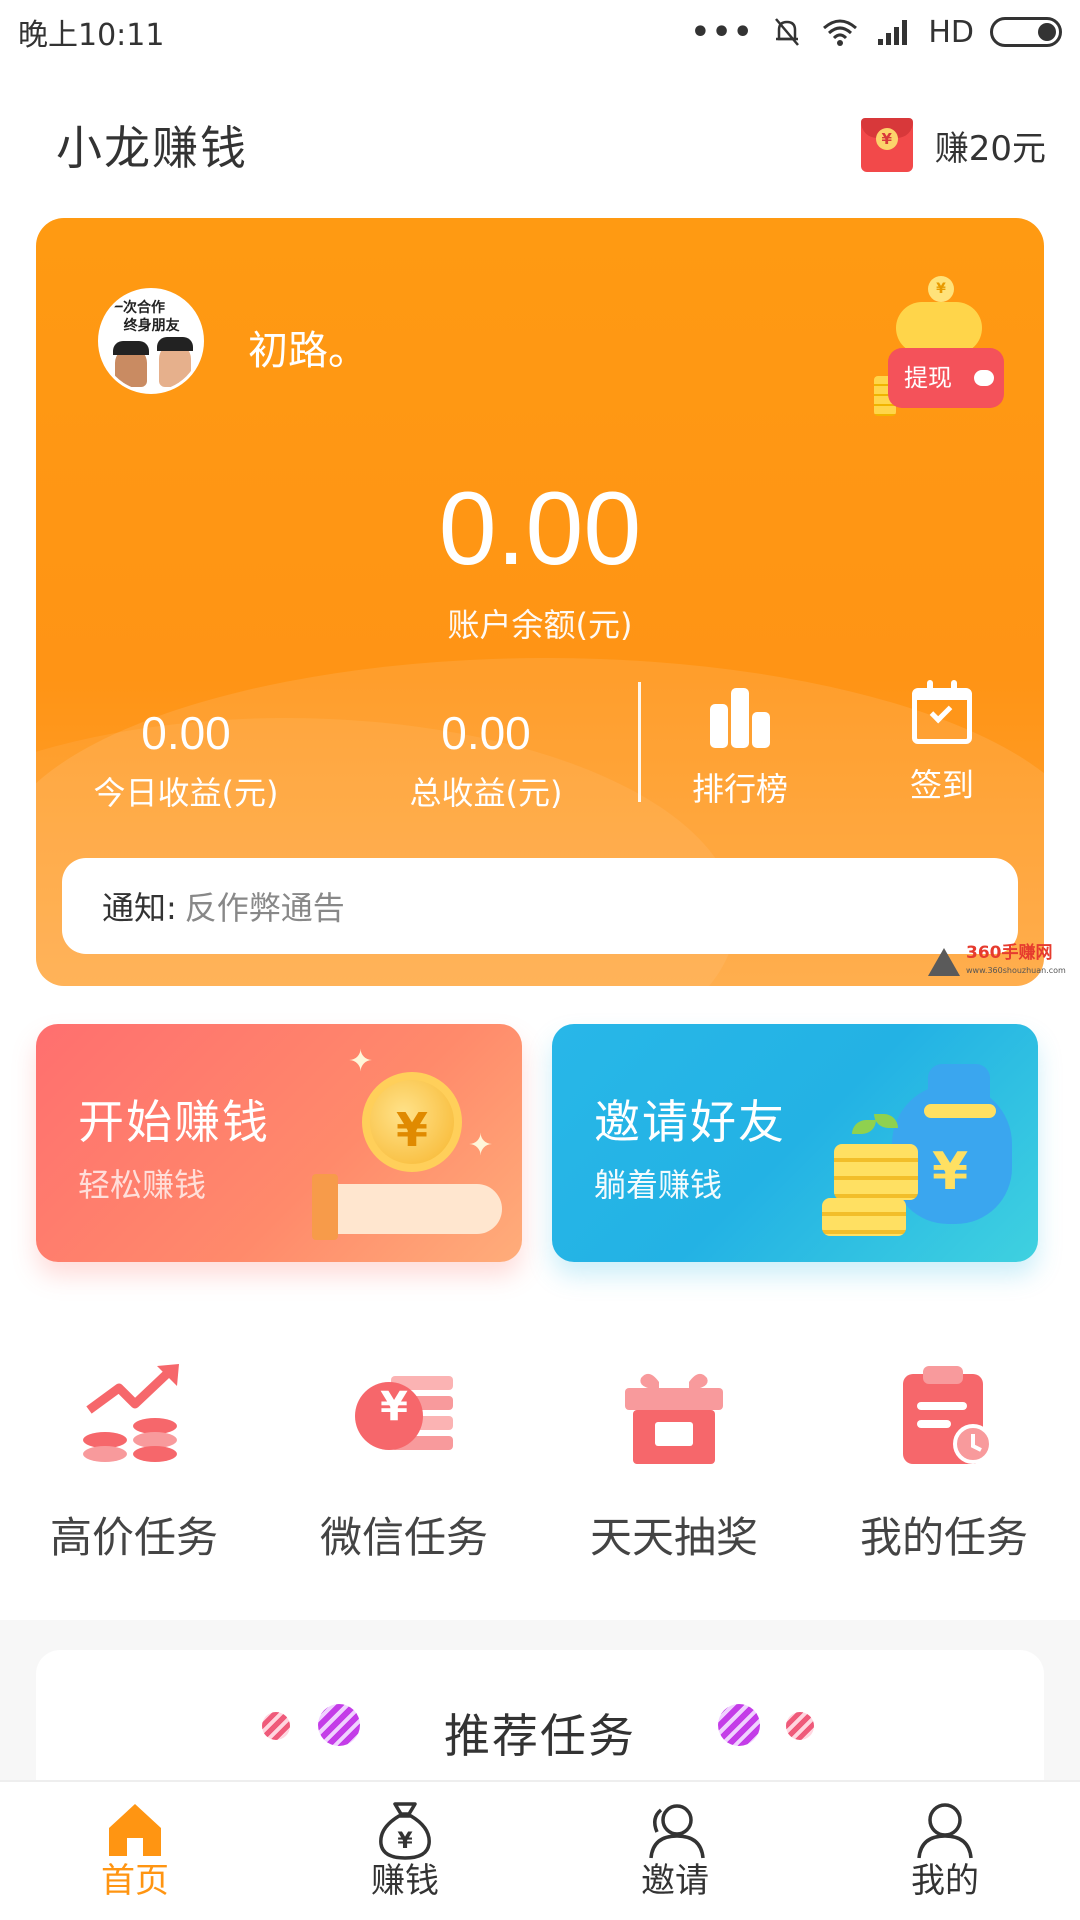  I want to click on sign-in-button: 签到, so click(942, 743).